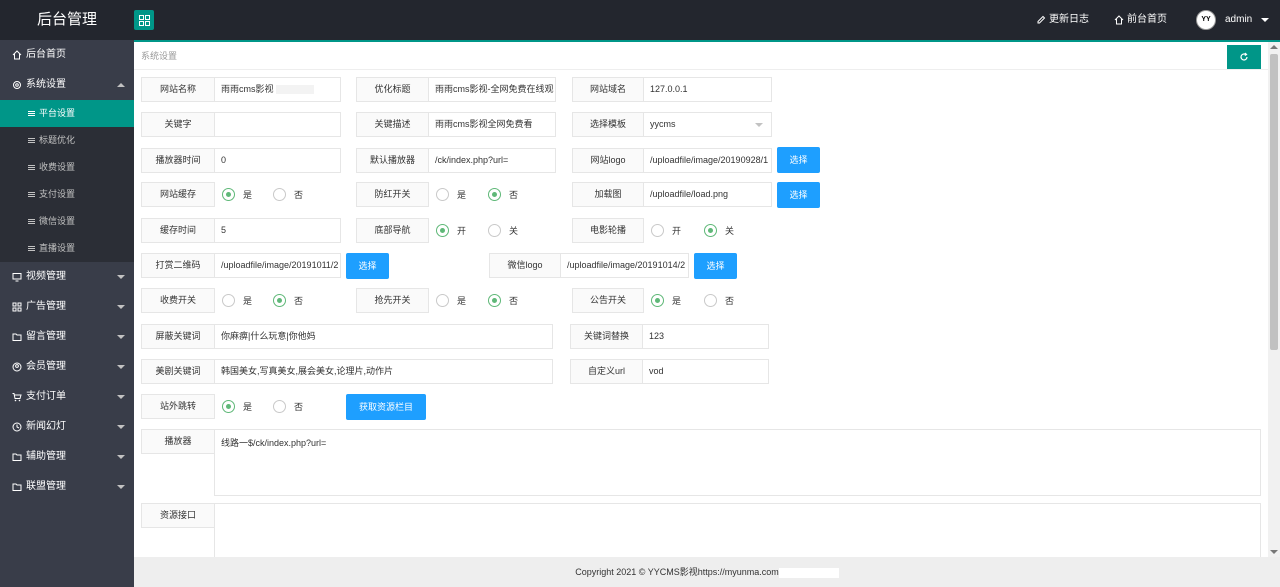  What do you see at coordinates (278, 230) in the screenshot?
I see `cache-time-input: 5` at bounding box center [278, 230].